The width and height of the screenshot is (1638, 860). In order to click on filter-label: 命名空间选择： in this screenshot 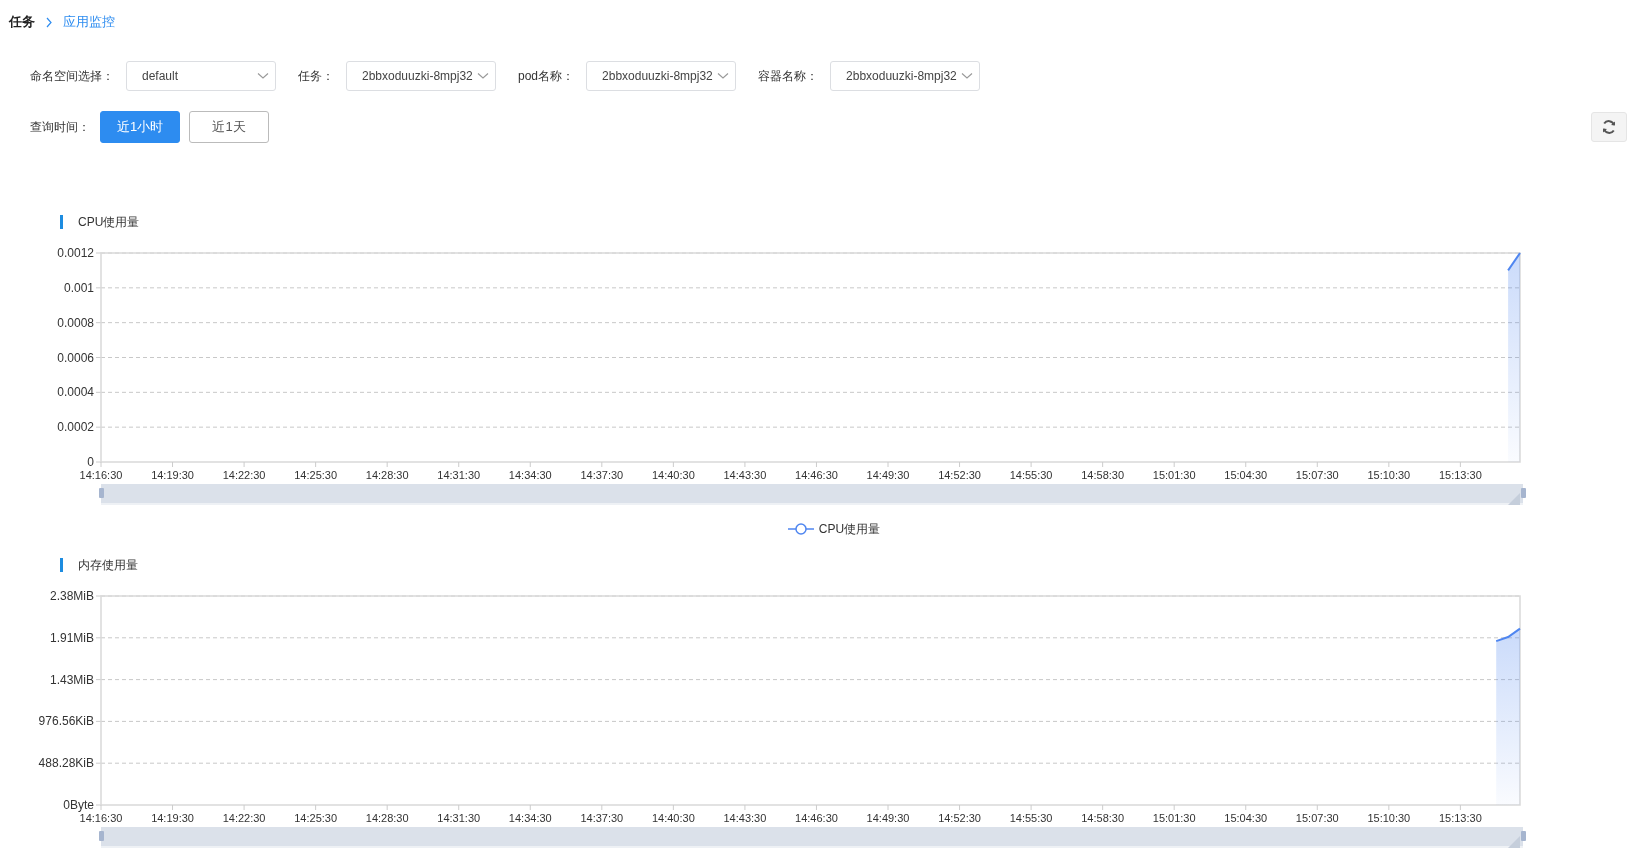, I will do `click(72, 76)`.